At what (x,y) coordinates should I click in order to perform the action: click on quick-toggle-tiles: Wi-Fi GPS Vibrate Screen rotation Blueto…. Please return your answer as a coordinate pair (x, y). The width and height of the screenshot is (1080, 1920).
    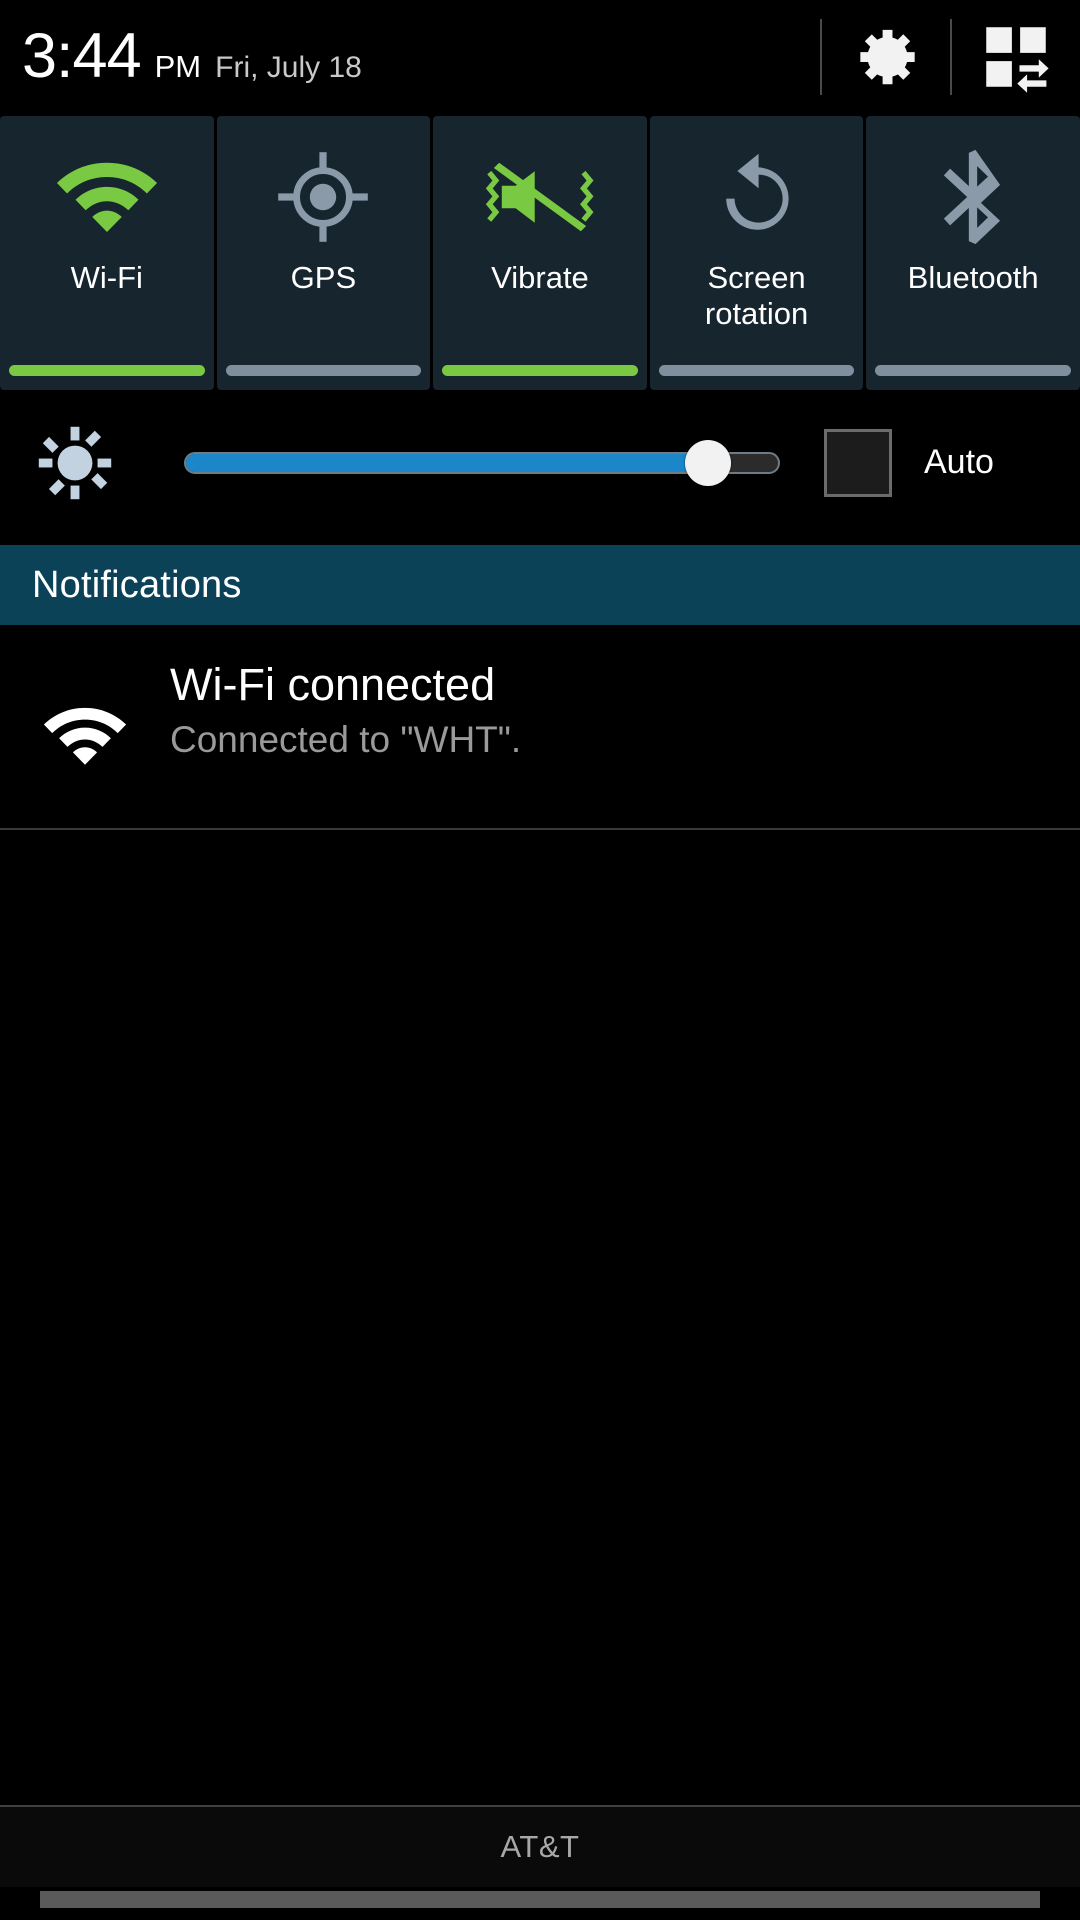
    Looking at the image, I should click on (540, 253).